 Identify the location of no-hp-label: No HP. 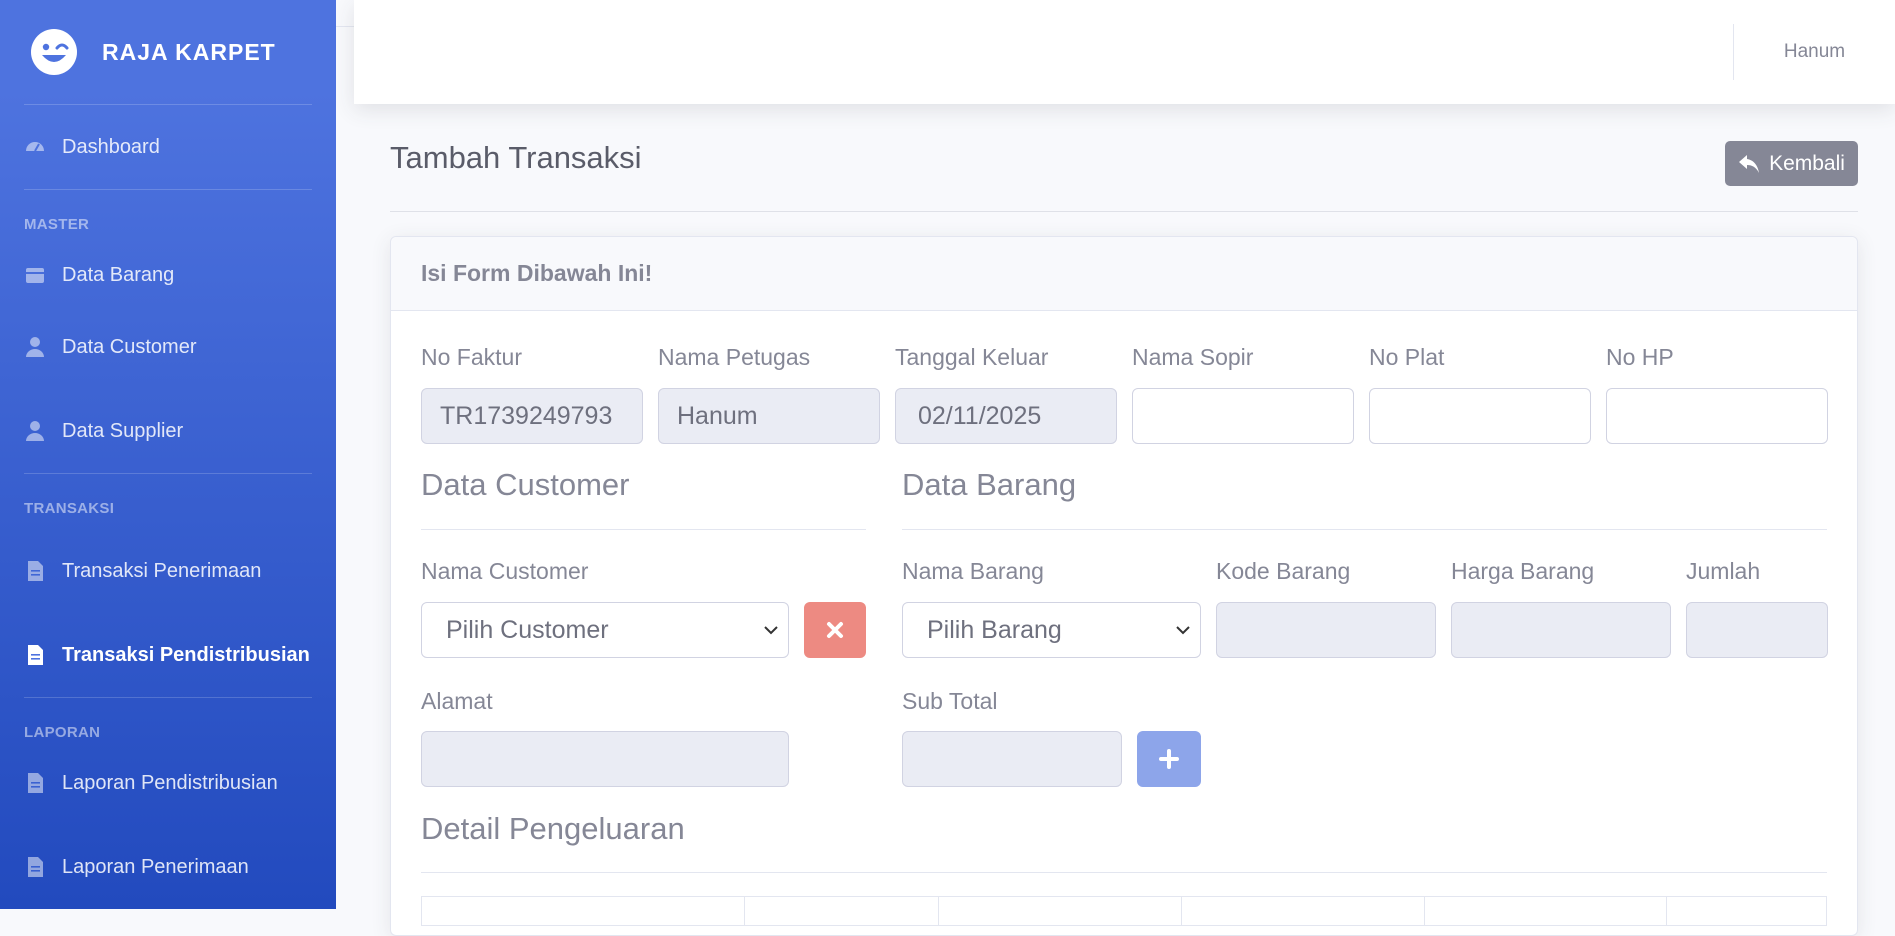
(1640, 357).